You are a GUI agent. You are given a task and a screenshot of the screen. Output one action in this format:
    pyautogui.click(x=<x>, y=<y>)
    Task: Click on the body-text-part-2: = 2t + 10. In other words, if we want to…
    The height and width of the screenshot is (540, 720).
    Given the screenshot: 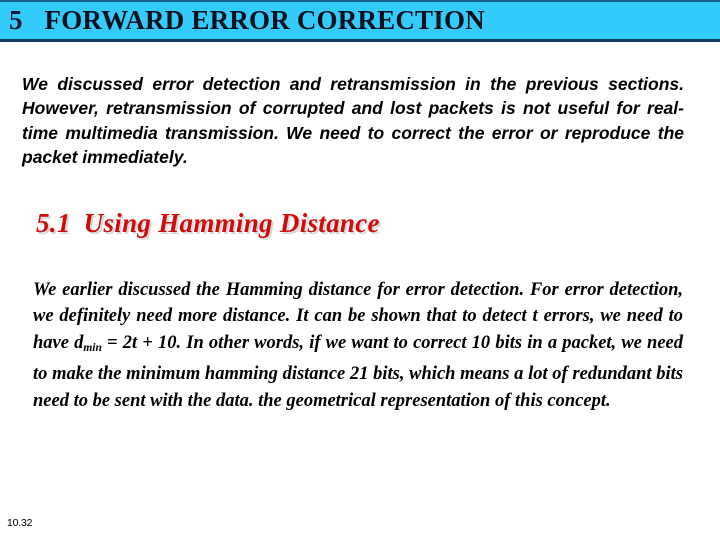 What is the action you would take?
    pyautogui.click(x=358, y=371)
    